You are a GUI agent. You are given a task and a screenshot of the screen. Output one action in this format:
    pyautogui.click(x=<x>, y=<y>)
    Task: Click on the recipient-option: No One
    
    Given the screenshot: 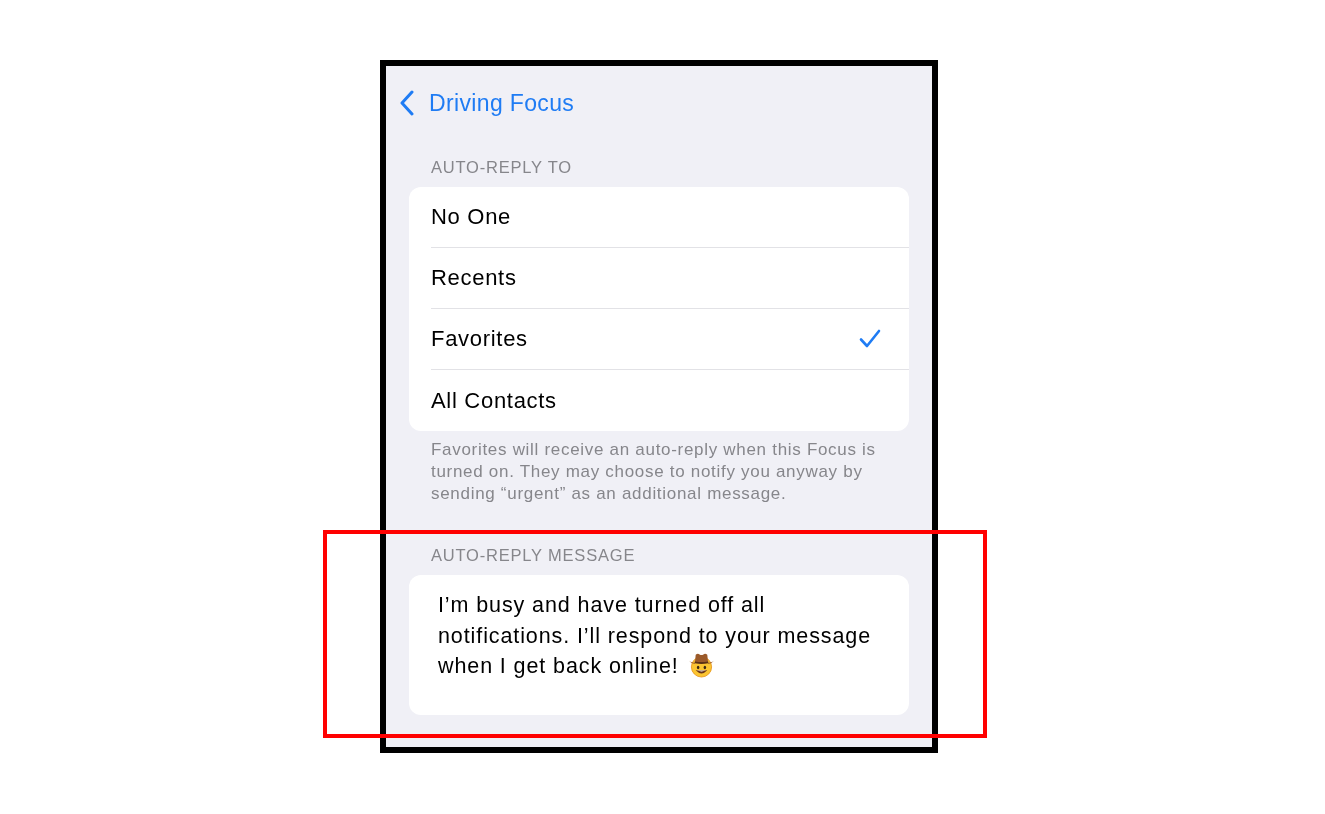 What is the action you would take?
    pyautogui.click(x=670, y=217)
    